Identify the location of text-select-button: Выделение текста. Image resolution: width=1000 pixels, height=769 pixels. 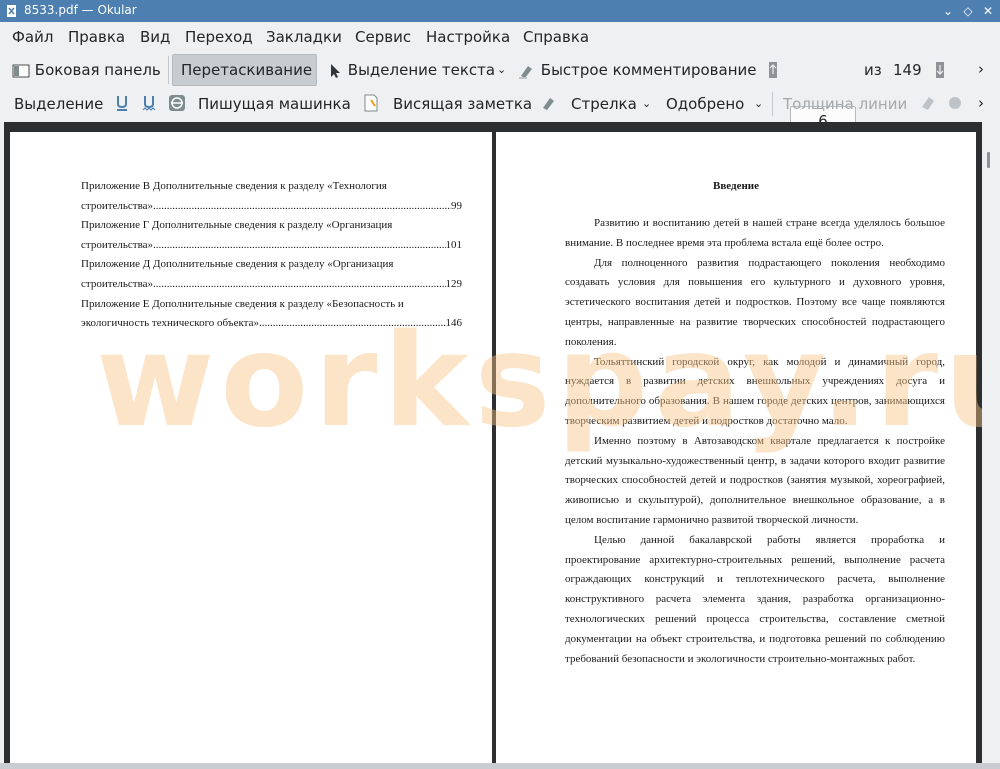
(411, 70).